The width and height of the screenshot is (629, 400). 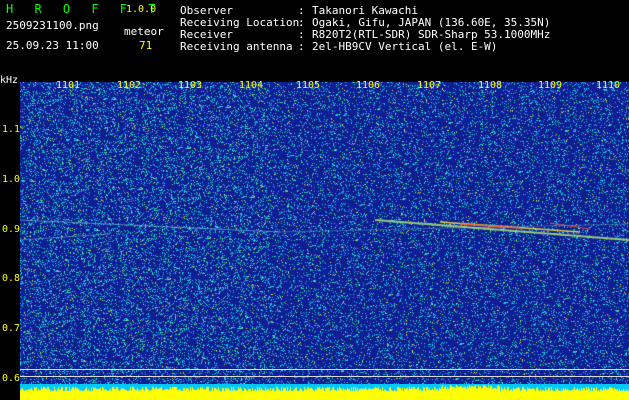 What do you see at coordinates (308, 85) in the screenshot?
I see `x-tick-label: 1105` at bounding box center [308, 85].